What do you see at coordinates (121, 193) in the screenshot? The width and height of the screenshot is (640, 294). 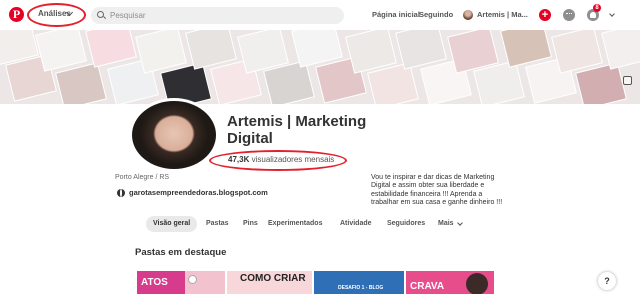 I see `globe-icon` at bounding box center [121, 193].